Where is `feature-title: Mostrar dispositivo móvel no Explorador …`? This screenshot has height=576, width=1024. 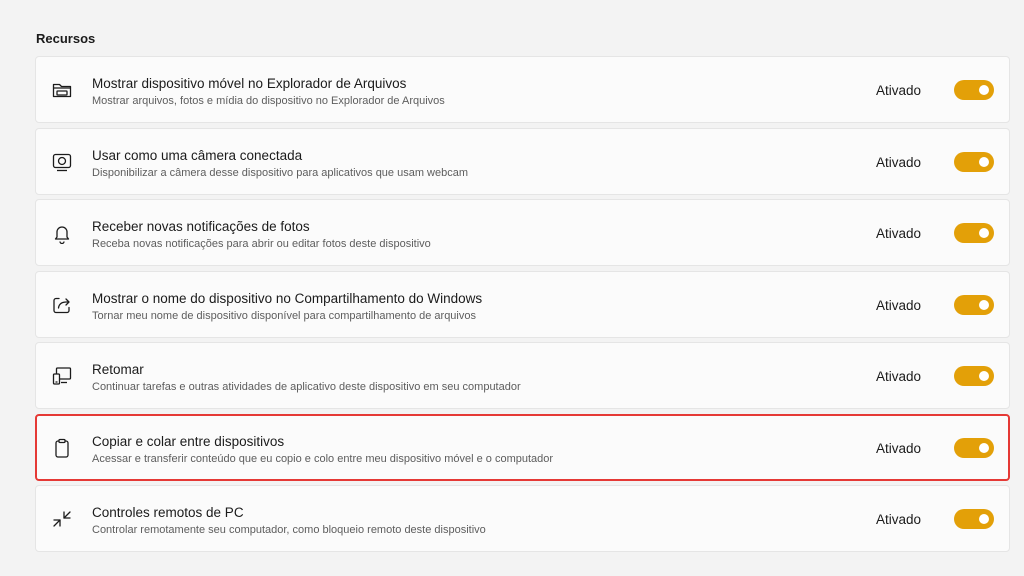 feature-title: Mostrar dispositivo móvel no Explorador … is located at coordinates (249, 83).